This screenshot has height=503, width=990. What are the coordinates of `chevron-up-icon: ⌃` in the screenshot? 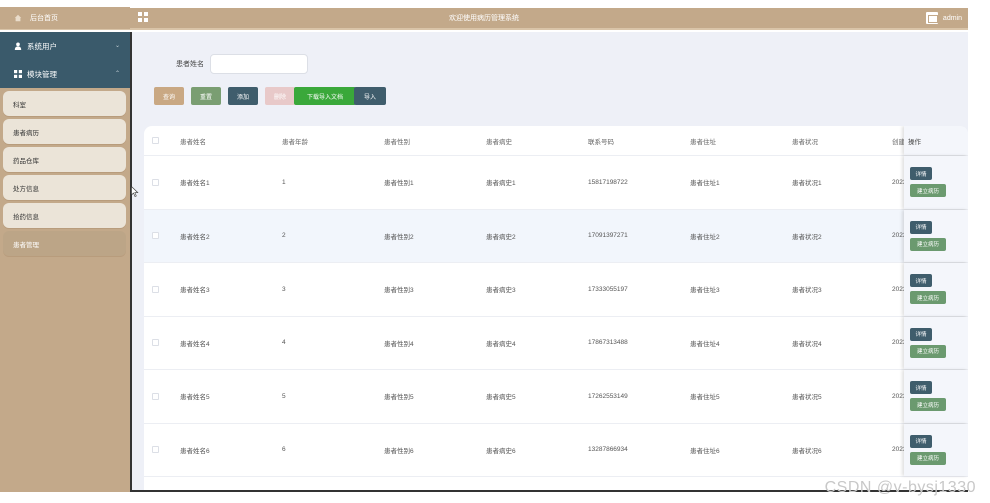 It's located at (117, 74).